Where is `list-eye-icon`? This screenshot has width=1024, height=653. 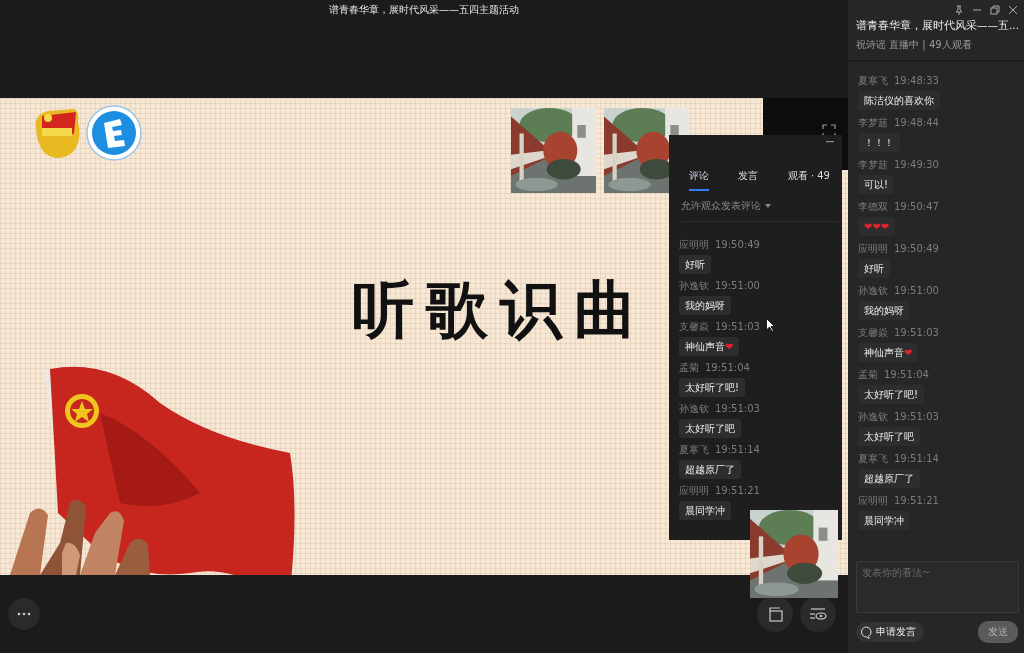
list-eye-icon is located at coordinates (818, 614).